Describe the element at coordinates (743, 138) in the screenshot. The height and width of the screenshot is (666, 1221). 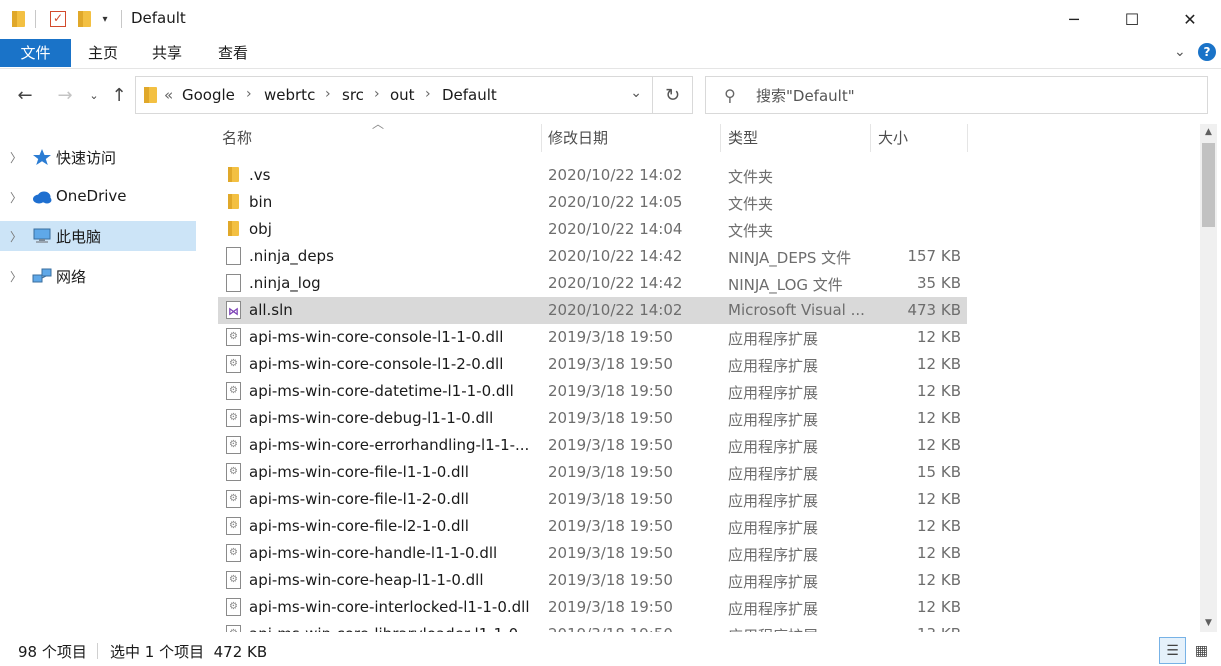
I see `column-header-type: 类型` at that location.